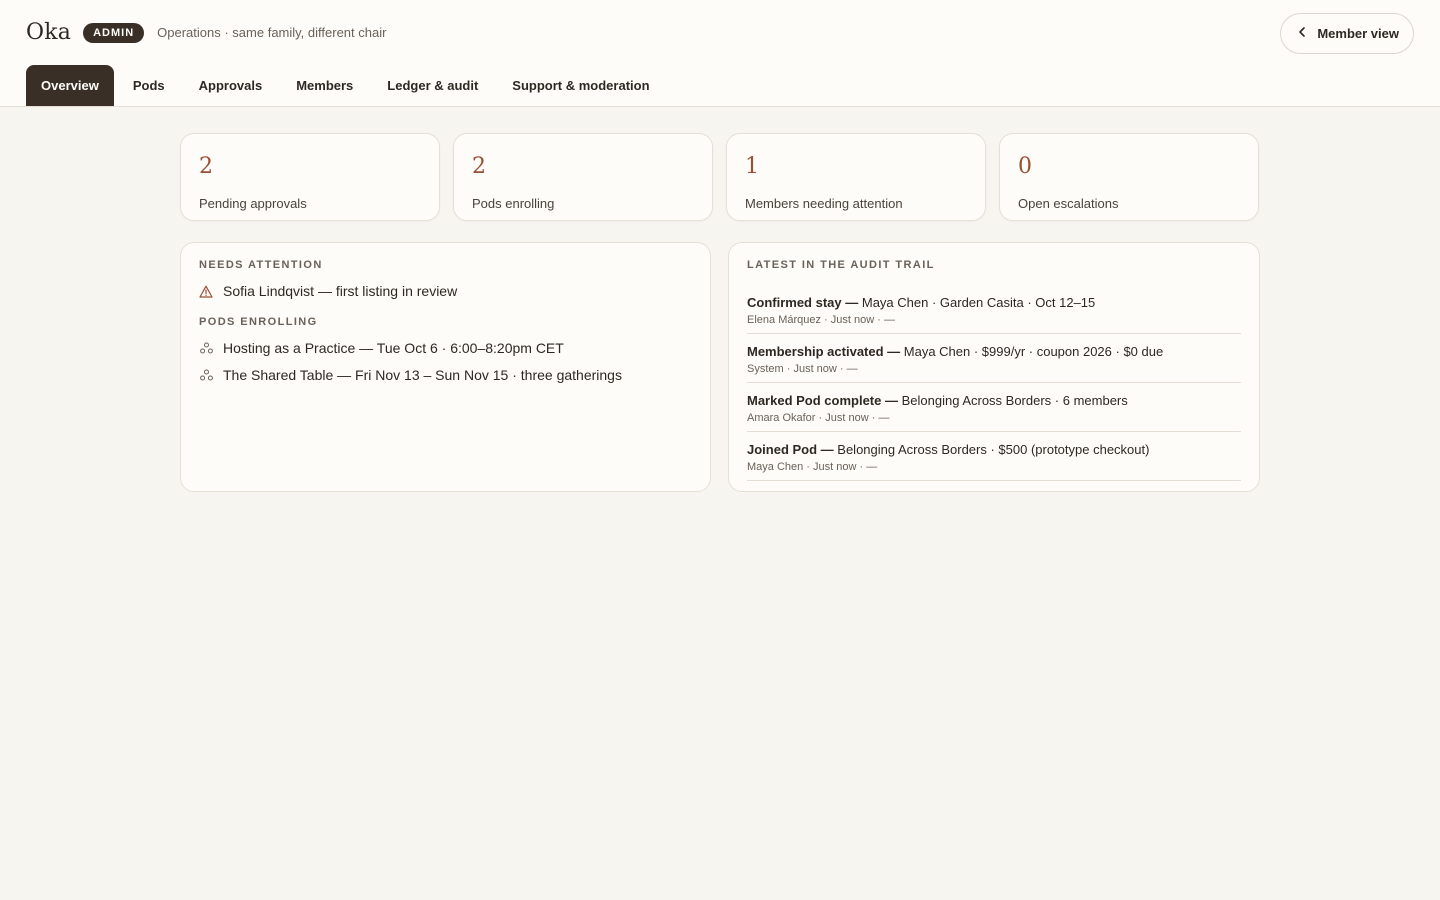 Image resolution: width=1440 pixels, height=900 pixels. Describe the element at coordinates (580, 85) in the screenshot. I see `tab-support-moderation: Support & moderation` at that location.